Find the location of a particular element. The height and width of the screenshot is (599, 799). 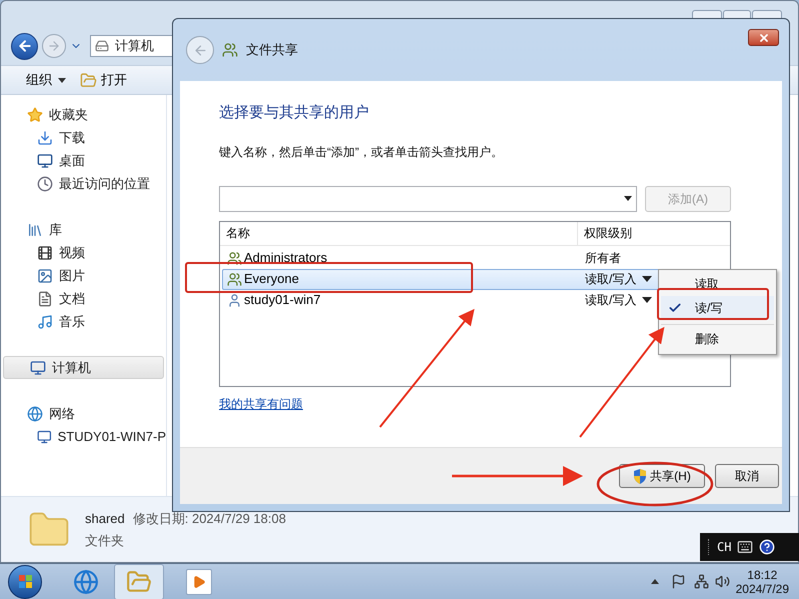

drive-icon is located at coordinates (102, 46).